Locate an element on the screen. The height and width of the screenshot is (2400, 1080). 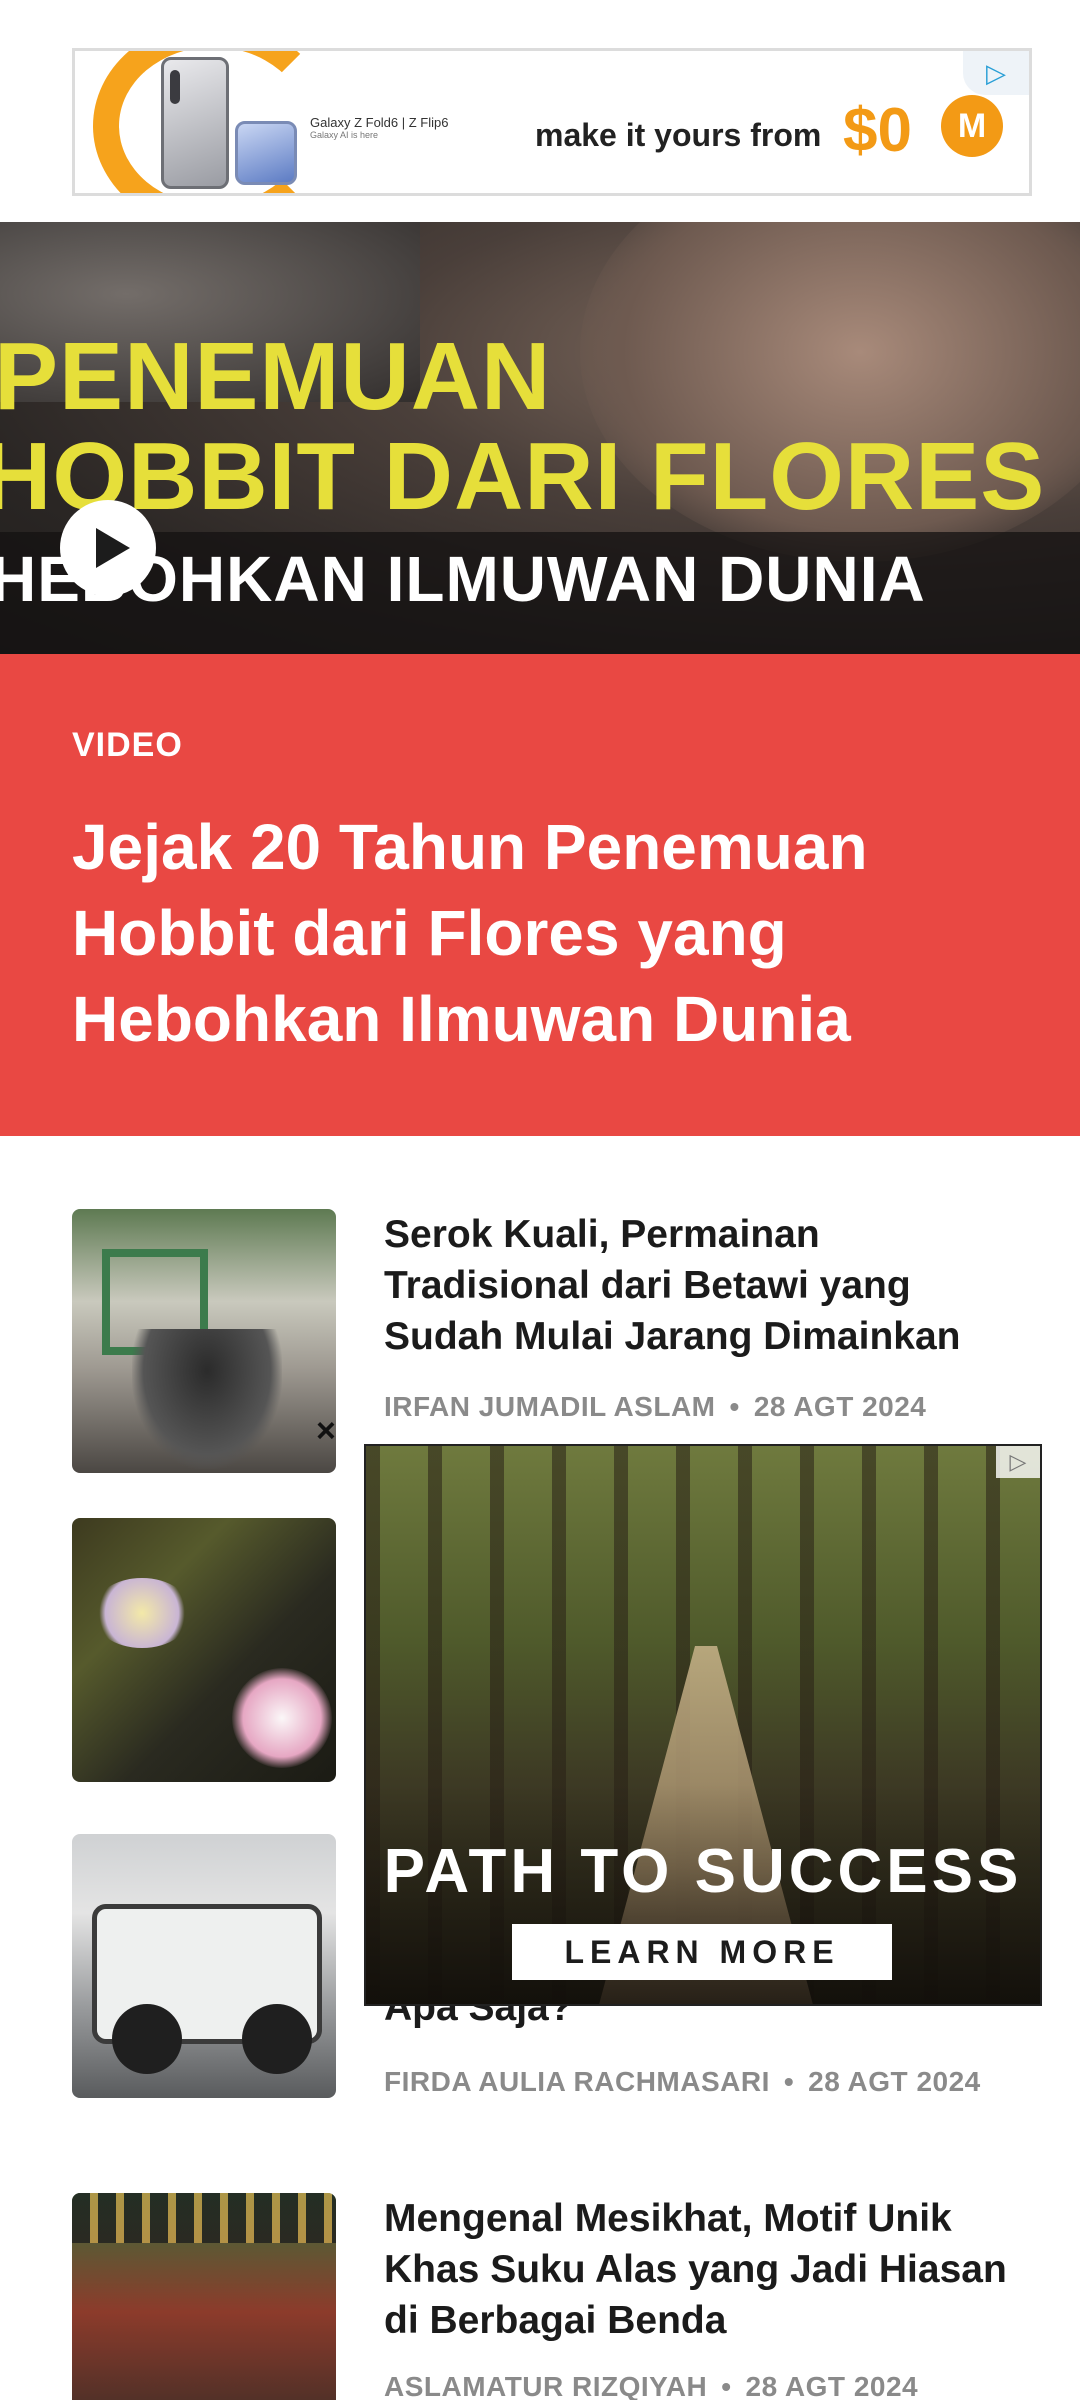
article-author: FIRDA AULIA RACHMASARI is located at coordinates (577, 2081).